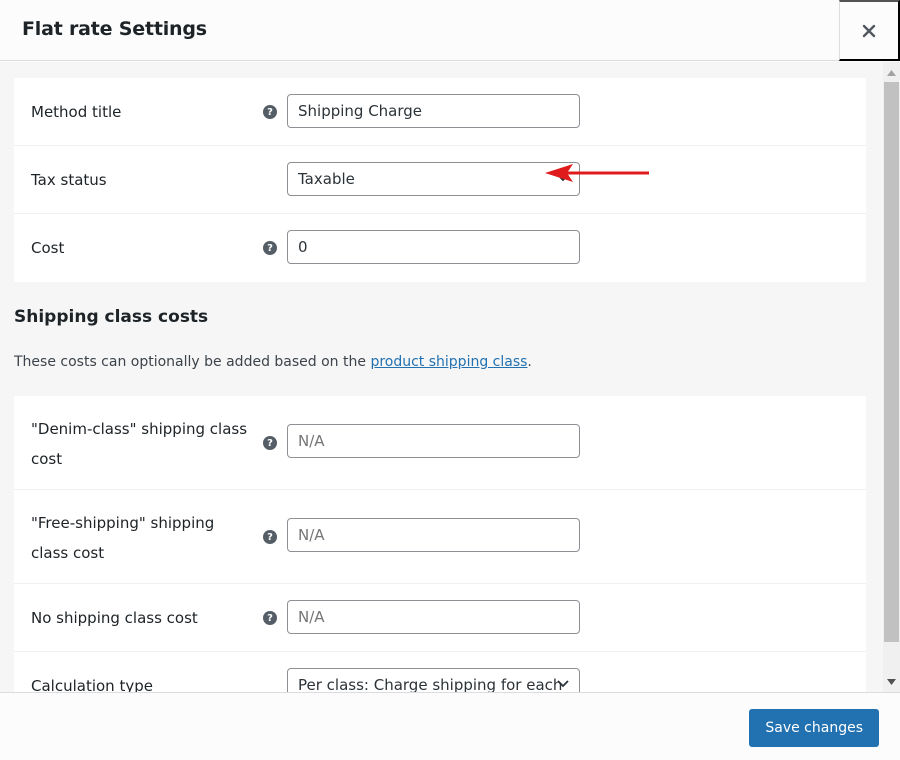 Image resolution: width=900 pixels, height=760 pixels. I want to click on tax-status-label: Tax status, so click(69, 180).